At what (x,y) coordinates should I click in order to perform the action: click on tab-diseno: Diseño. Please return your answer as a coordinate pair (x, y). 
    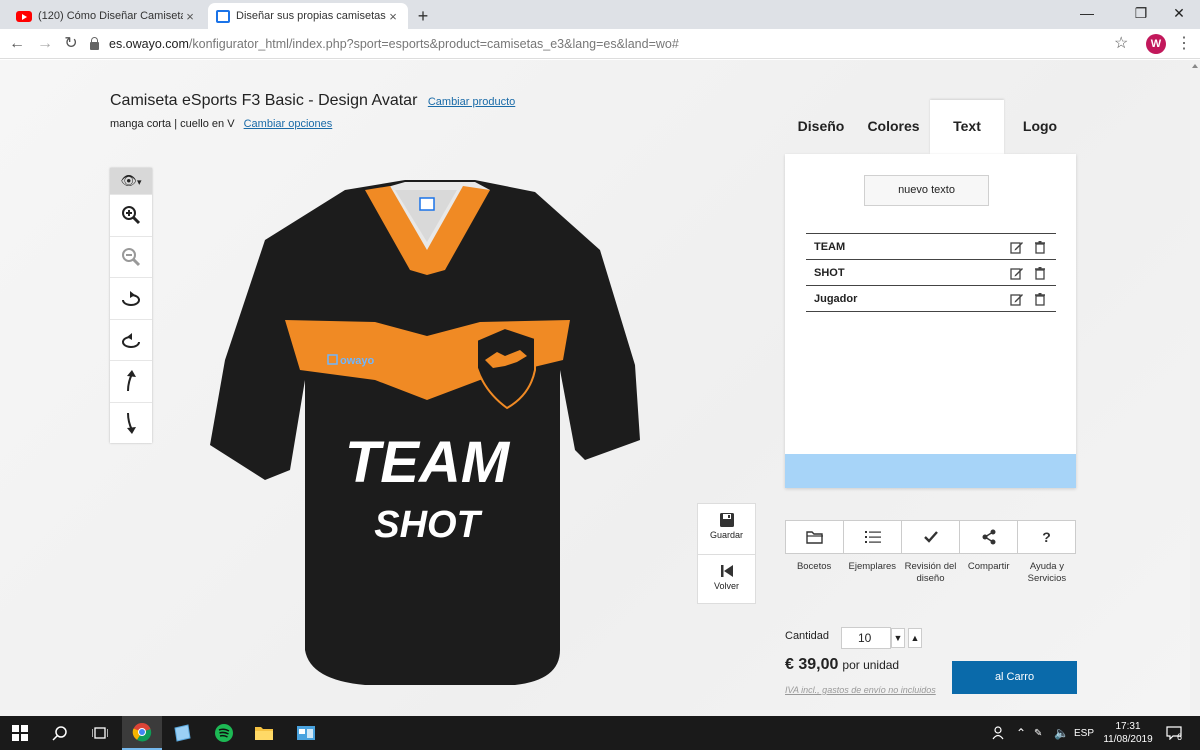
    Looking at the image, I should click on (821, 127).